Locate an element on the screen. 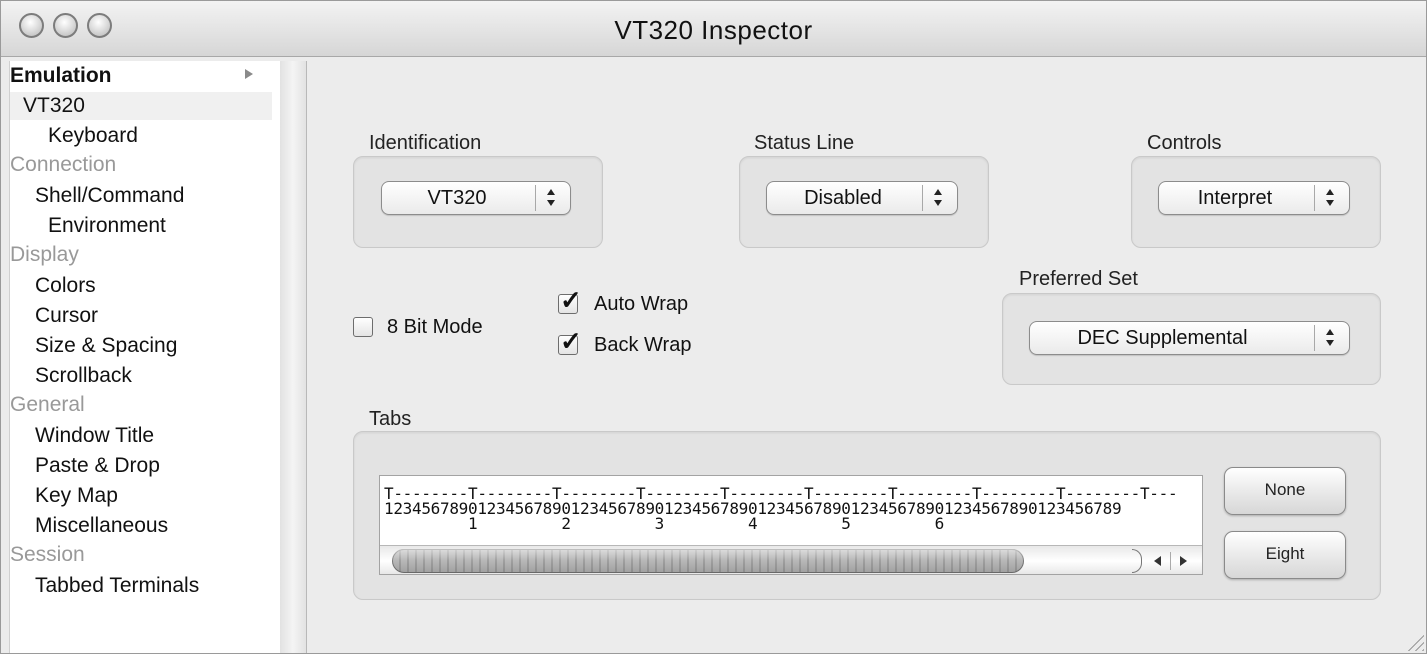 The height and width of the screenshot is (654, 1427). sidebar-item-colors: Colors is located at coordinates (65, 286).